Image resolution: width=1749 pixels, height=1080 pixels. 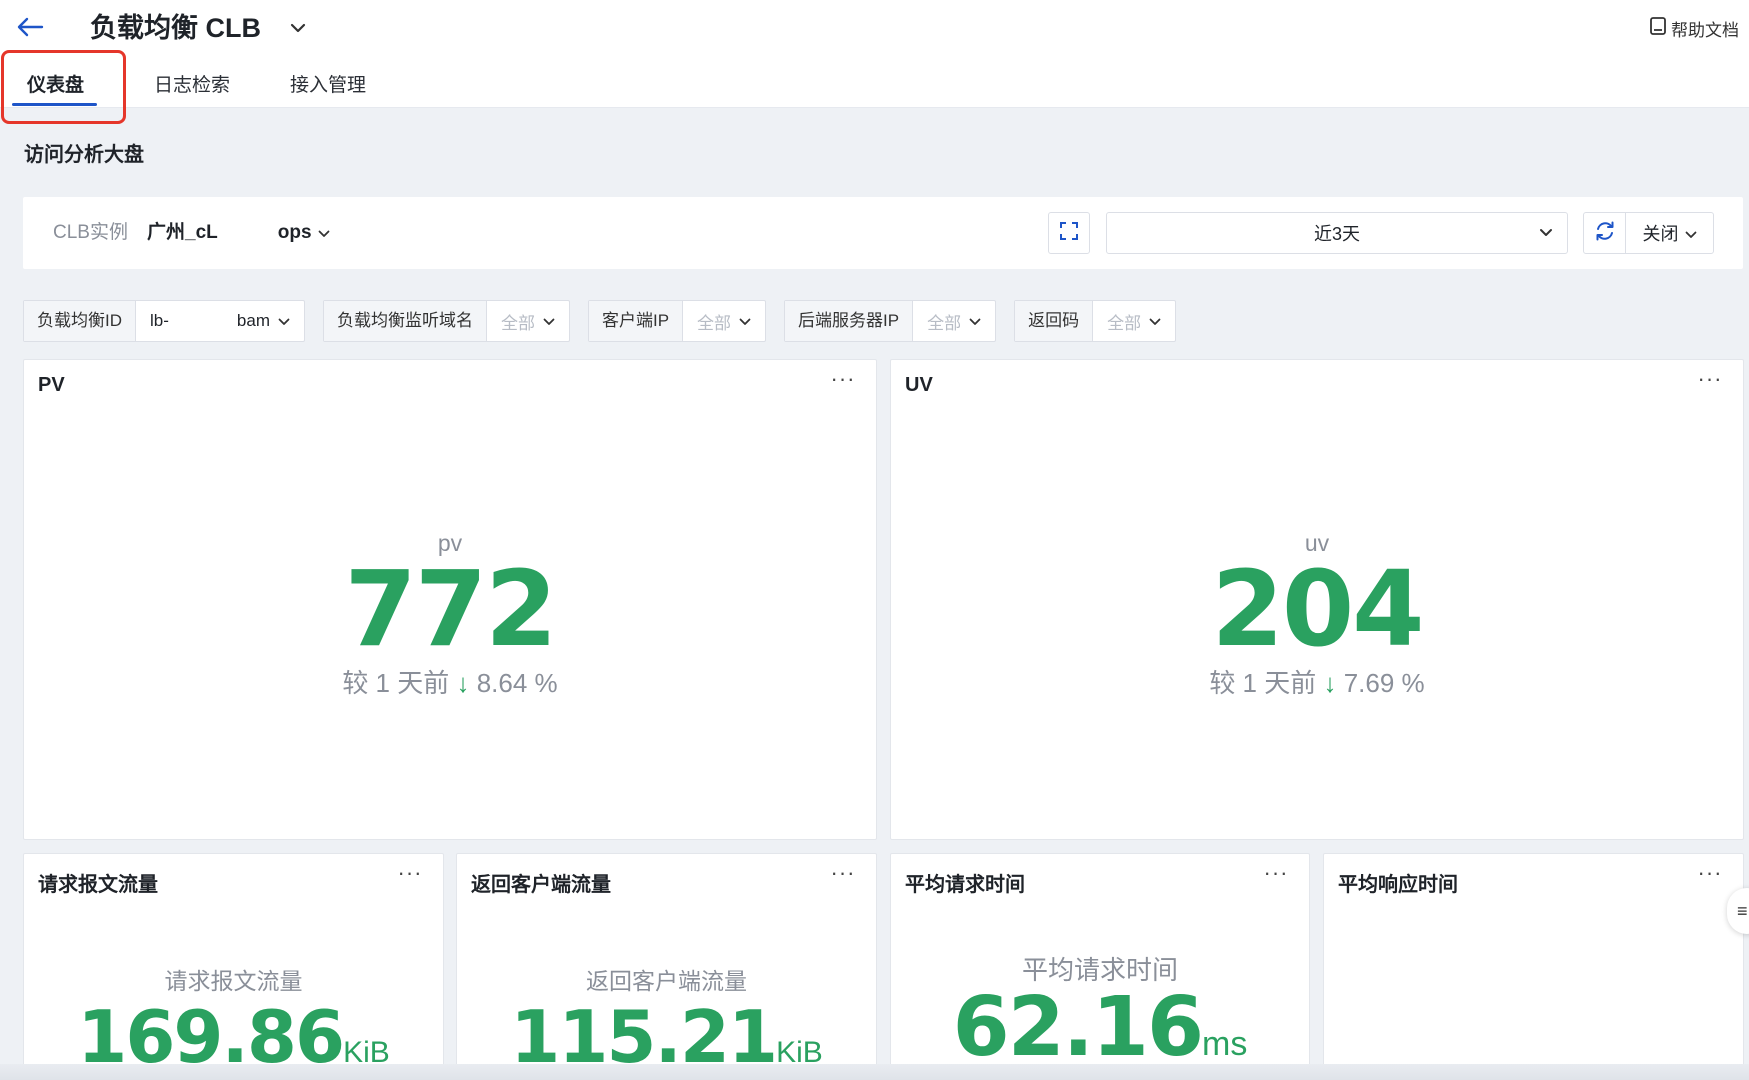 I want to click on filter-value-end: bam, so click(x=253, y=320).